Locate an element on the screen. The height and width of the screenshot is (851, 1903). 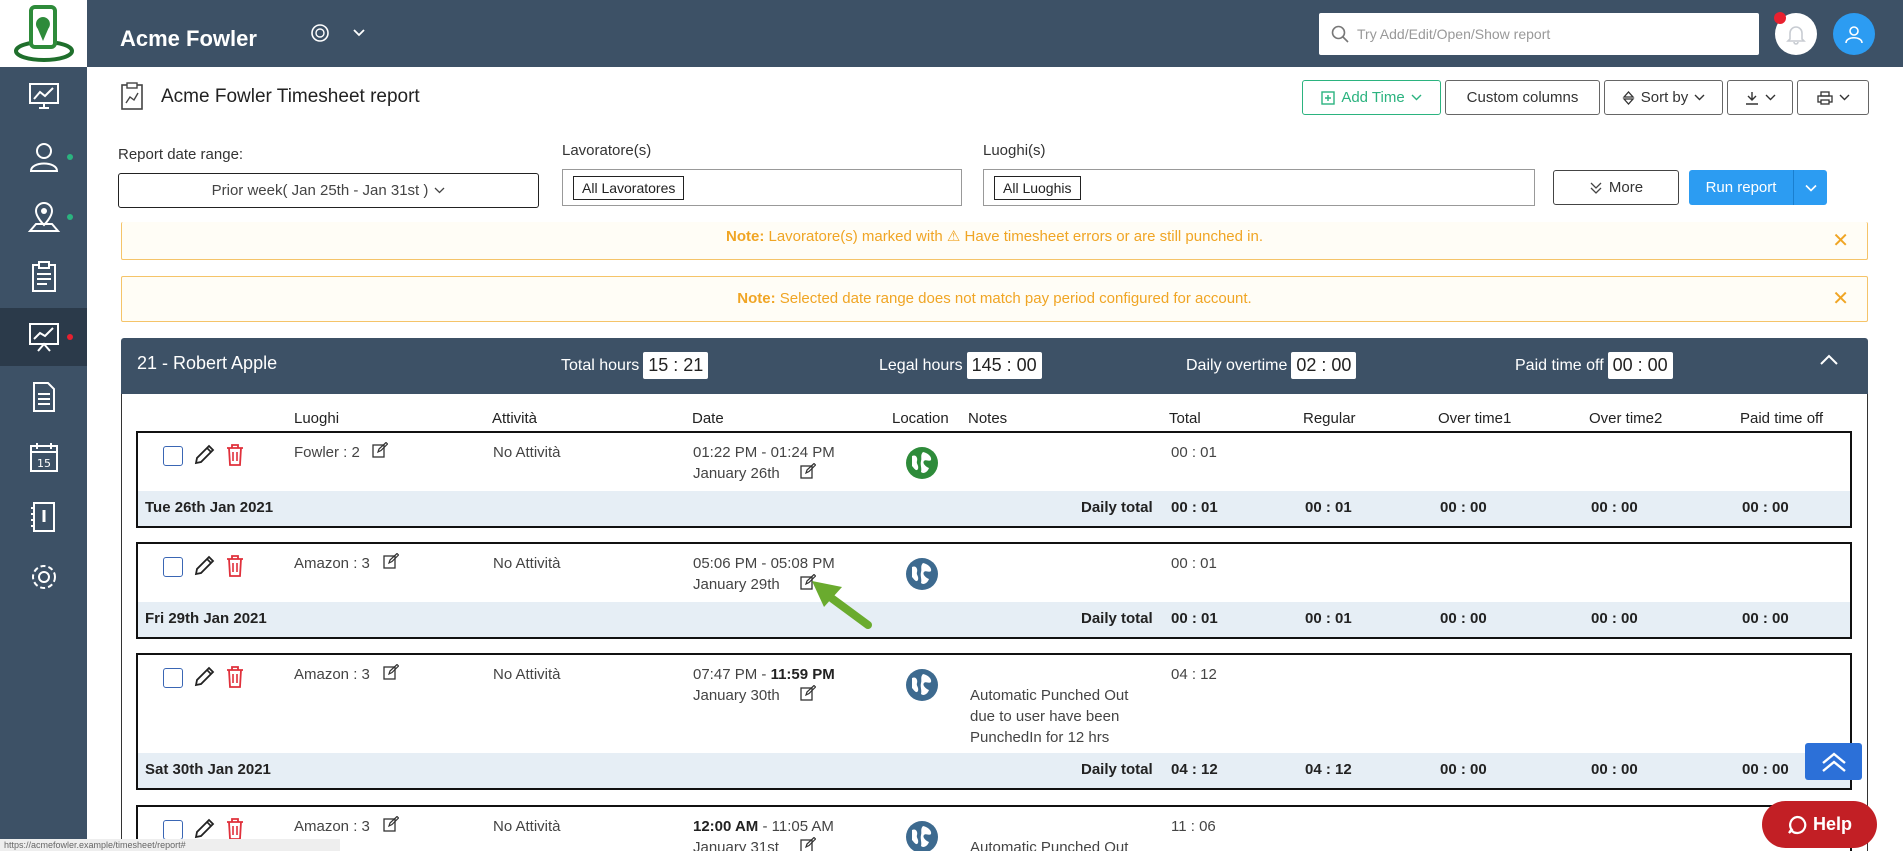
run-report-options is located at coordinates (1810, 187).